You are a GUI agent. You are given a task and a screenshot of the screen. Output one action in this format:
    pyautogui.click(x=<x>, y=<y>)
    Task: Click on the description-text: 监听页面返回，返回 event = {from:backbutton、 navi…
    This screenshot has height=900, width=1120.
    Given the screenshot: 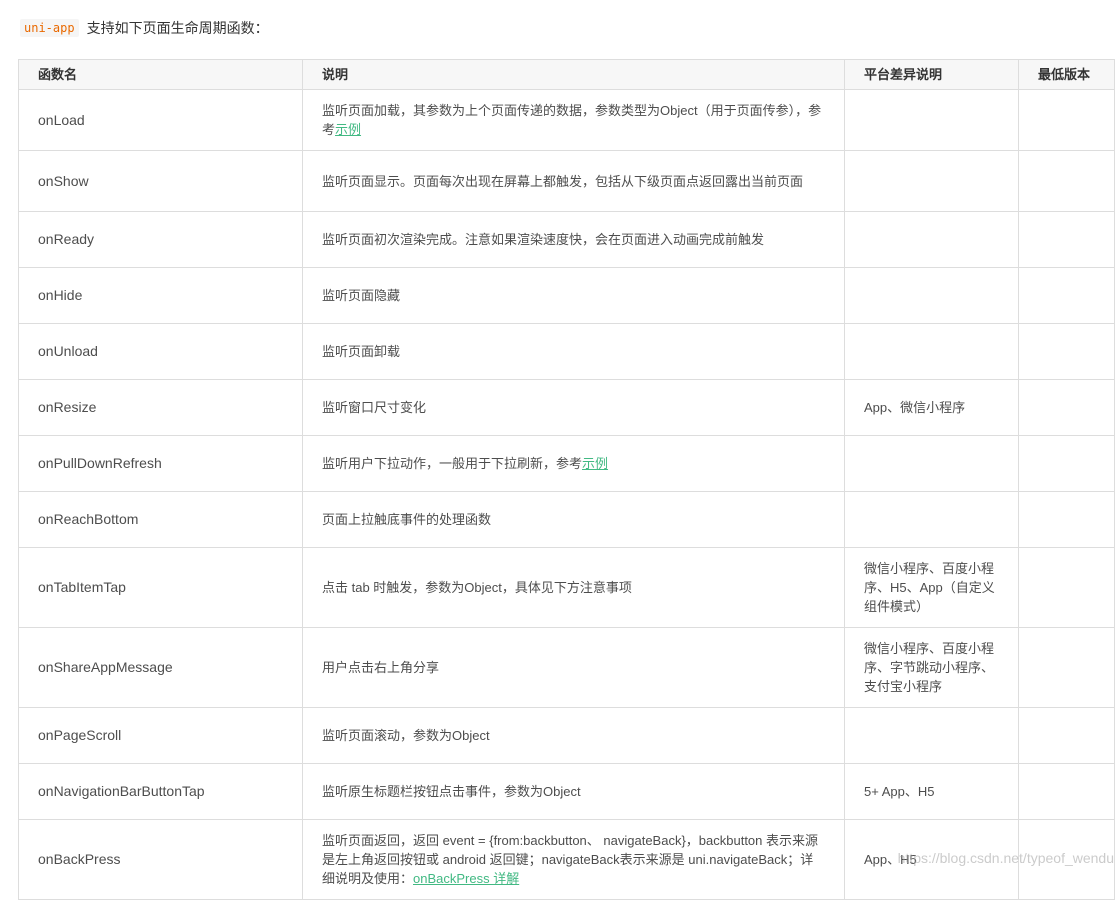 What is the action you would take?
    pyautogui.click(x=570, y=859)
    